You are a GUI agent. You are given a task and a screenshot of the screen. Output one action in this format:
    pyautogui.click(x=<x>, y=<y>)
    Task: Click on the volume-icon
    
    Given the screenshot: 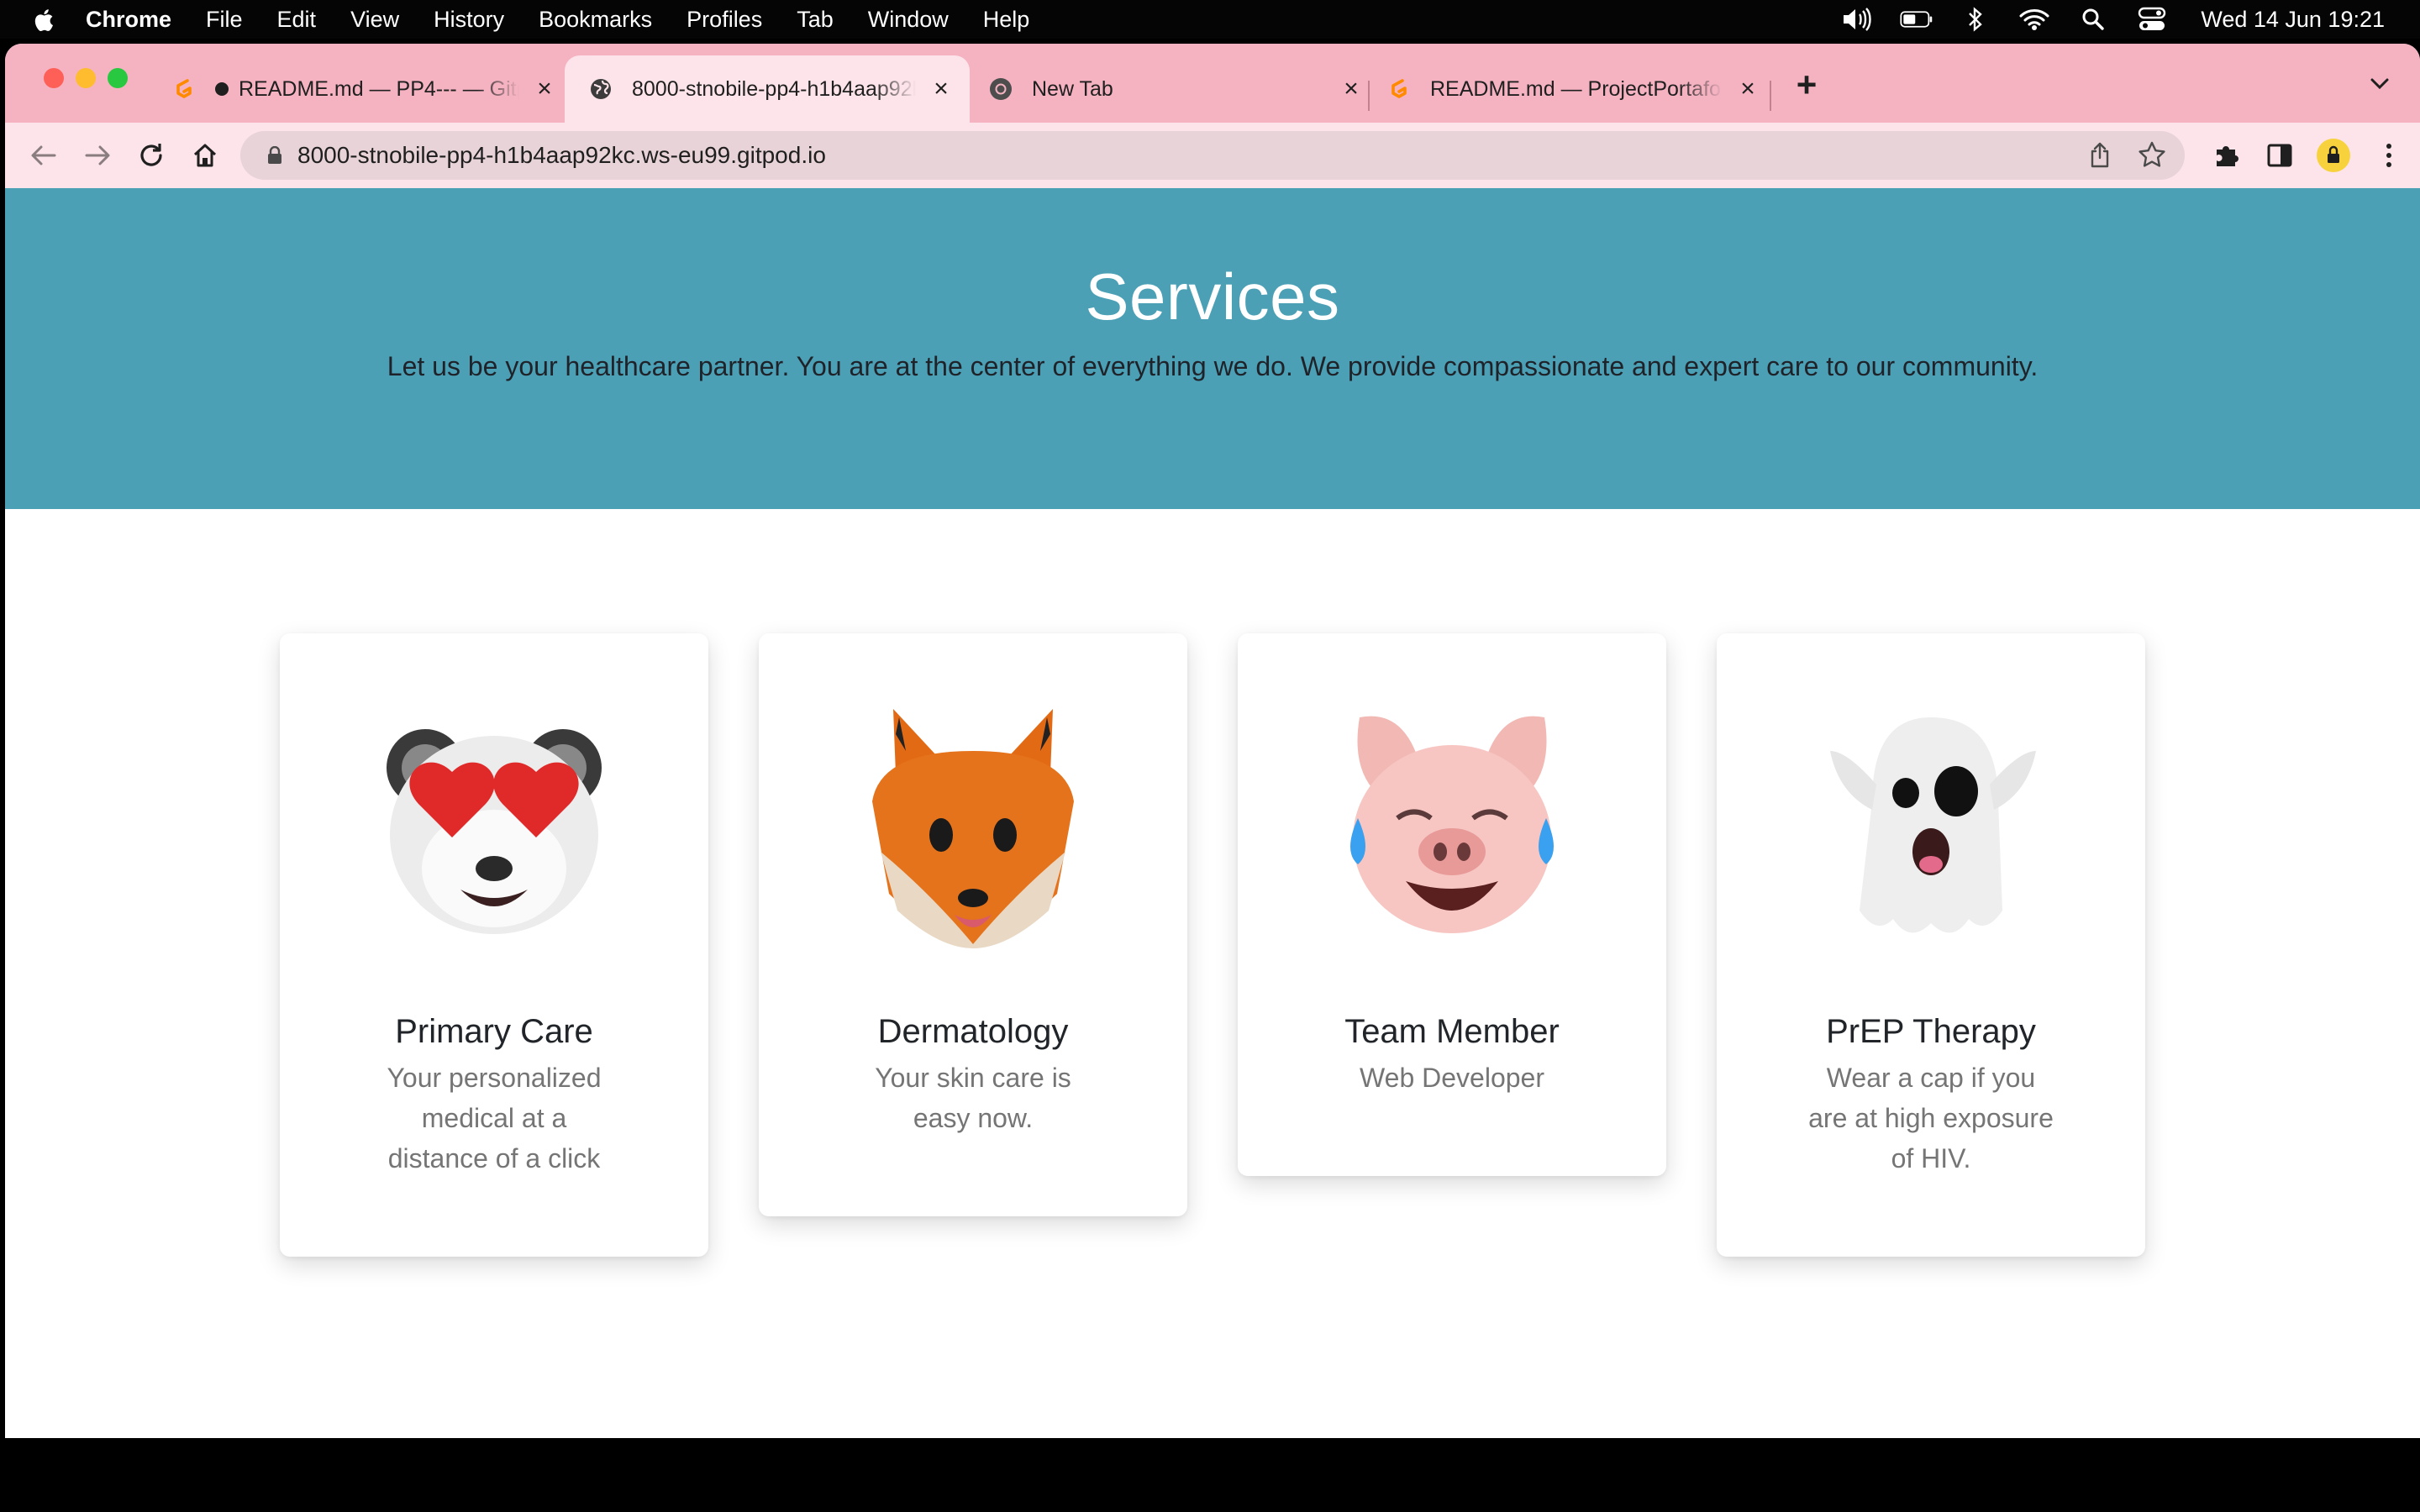 What is the action you would take?
    pyautogui.click(x=1858, y=19)
    